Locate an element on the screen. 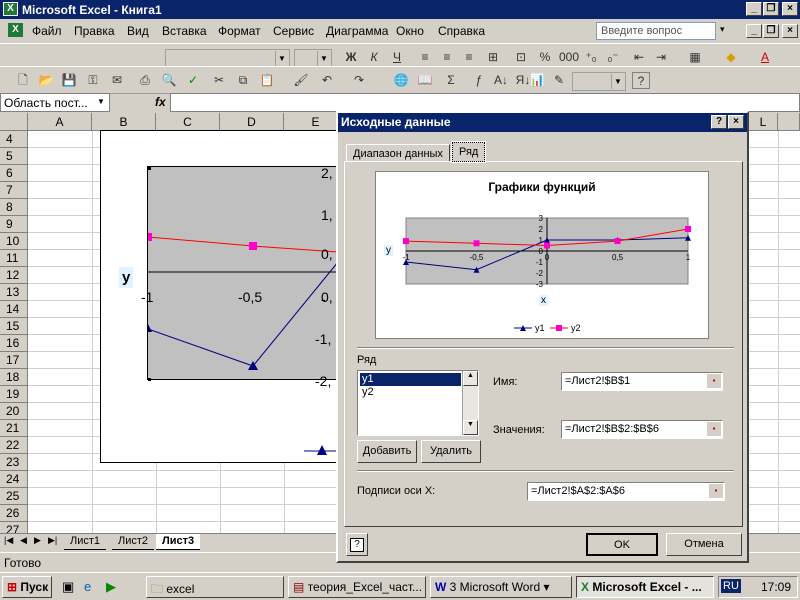 Image resolution: width=800 pixels, height=600 pixels. series-item-y2: y2 is located at coordinates (410, 392).